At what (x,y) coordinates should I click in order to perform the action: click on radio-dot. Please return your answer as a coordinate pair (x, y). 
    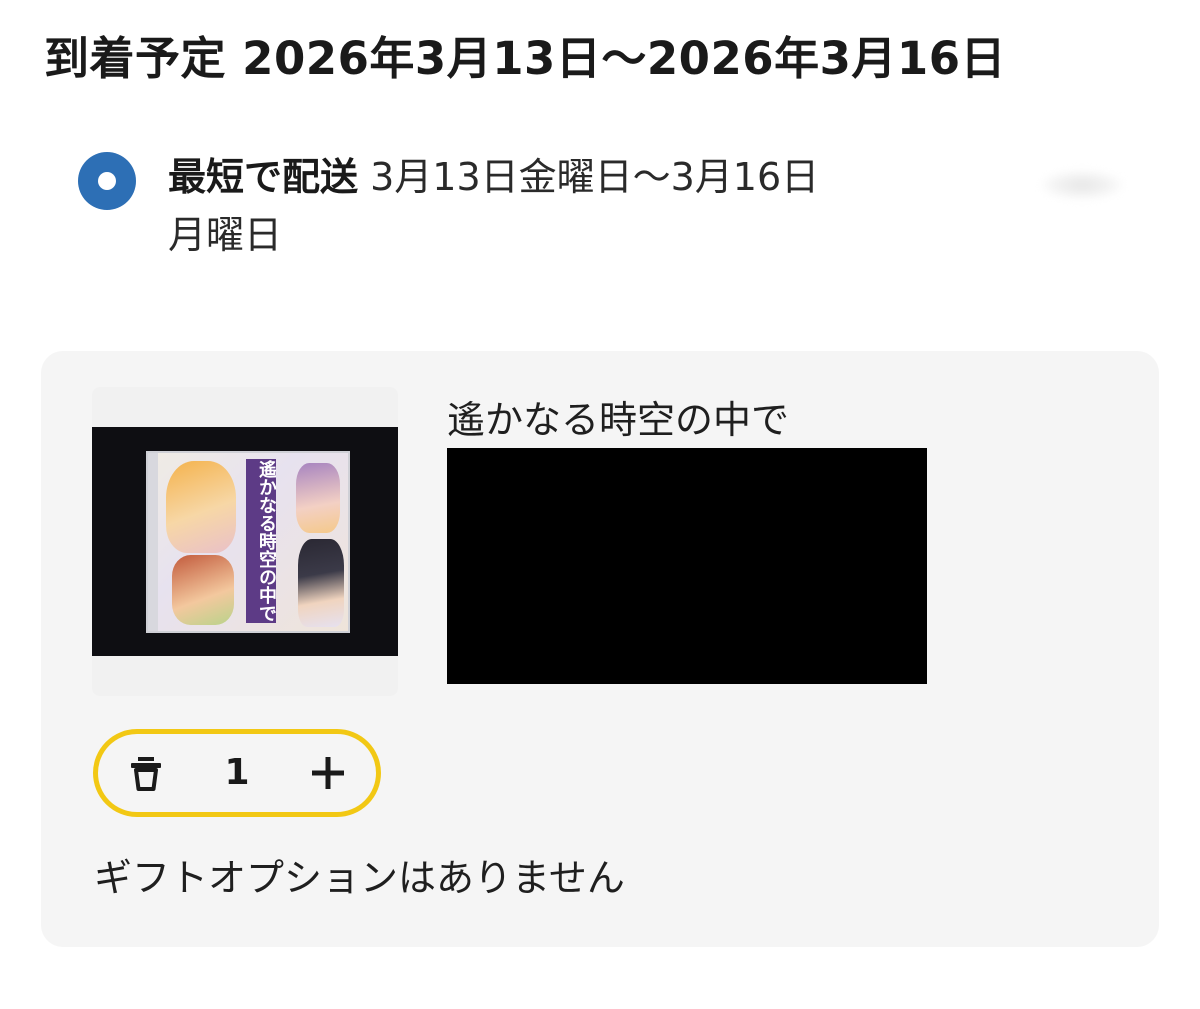
    Looking at the image, I should click on (107, 181).